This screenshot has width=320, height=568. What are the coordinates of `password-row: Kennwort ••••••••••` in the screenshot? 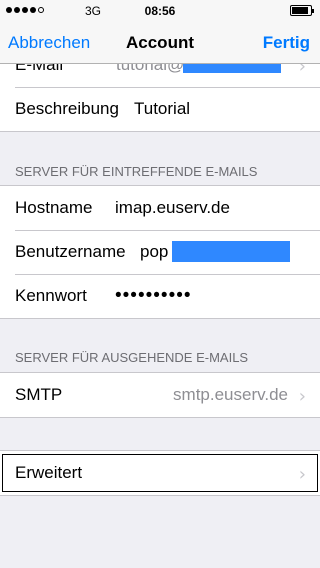 It's located at (160, 296).